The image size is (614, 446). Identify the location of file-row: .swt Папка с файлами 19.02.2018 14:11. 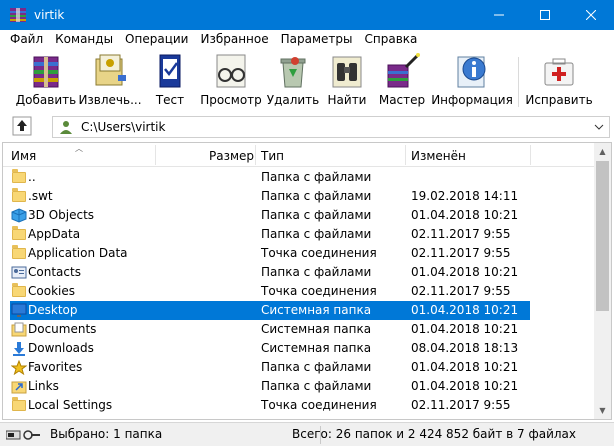
(299, 196).